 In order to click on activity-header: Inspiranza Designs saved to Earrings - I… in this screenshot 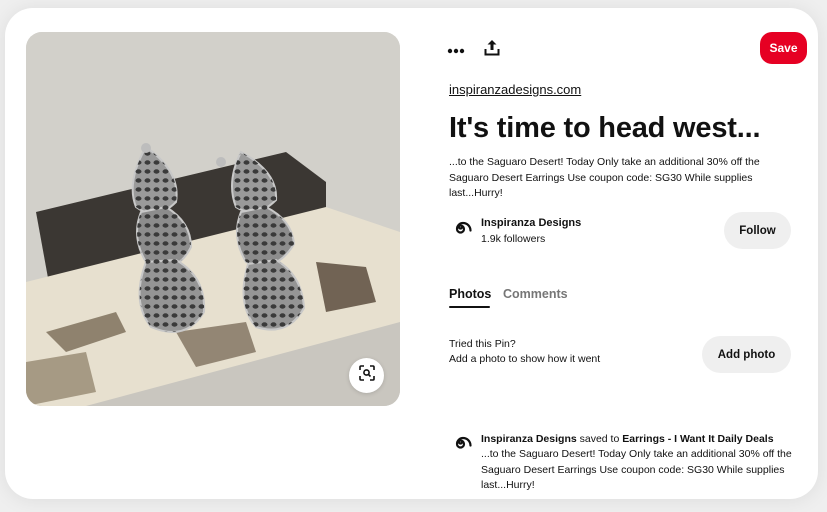, I will do `click(627, 439)`.